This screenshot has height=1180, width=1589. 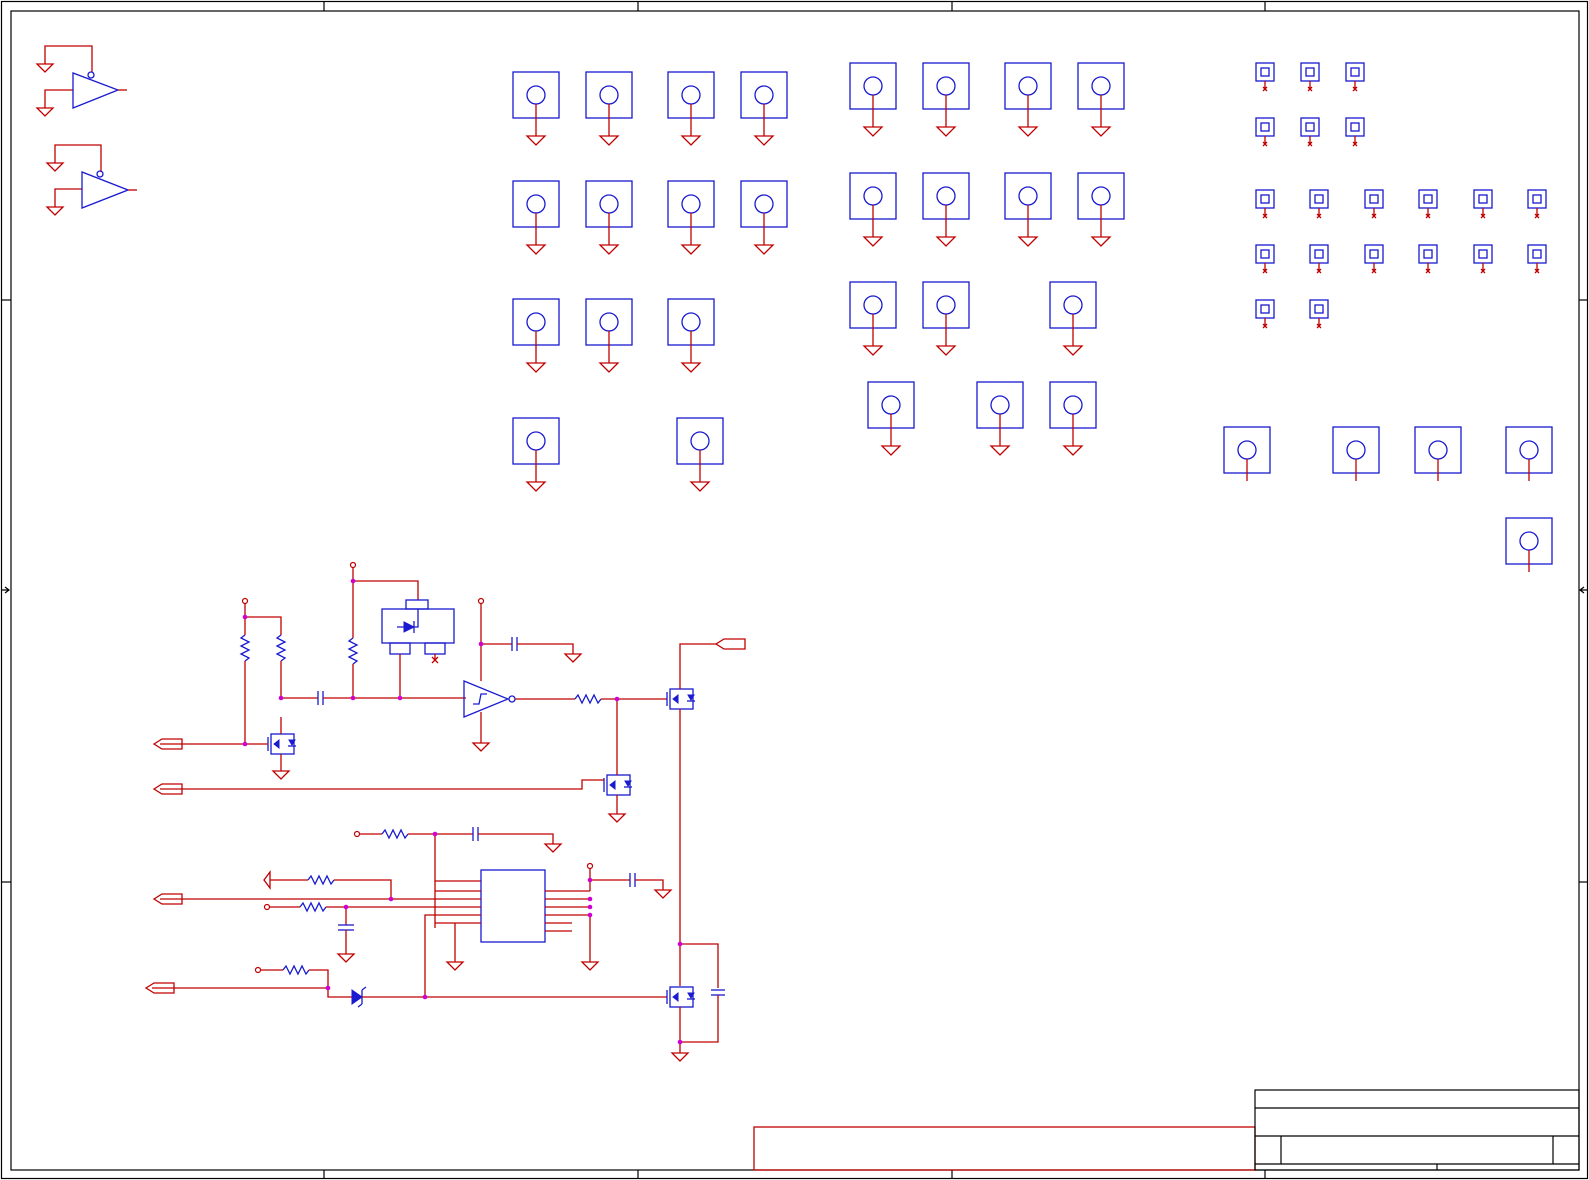 What do you see at coordinates (565, 674) in the screenshot?
I see `schmitt-trigger-buffer` at bounding box center [565, 674].